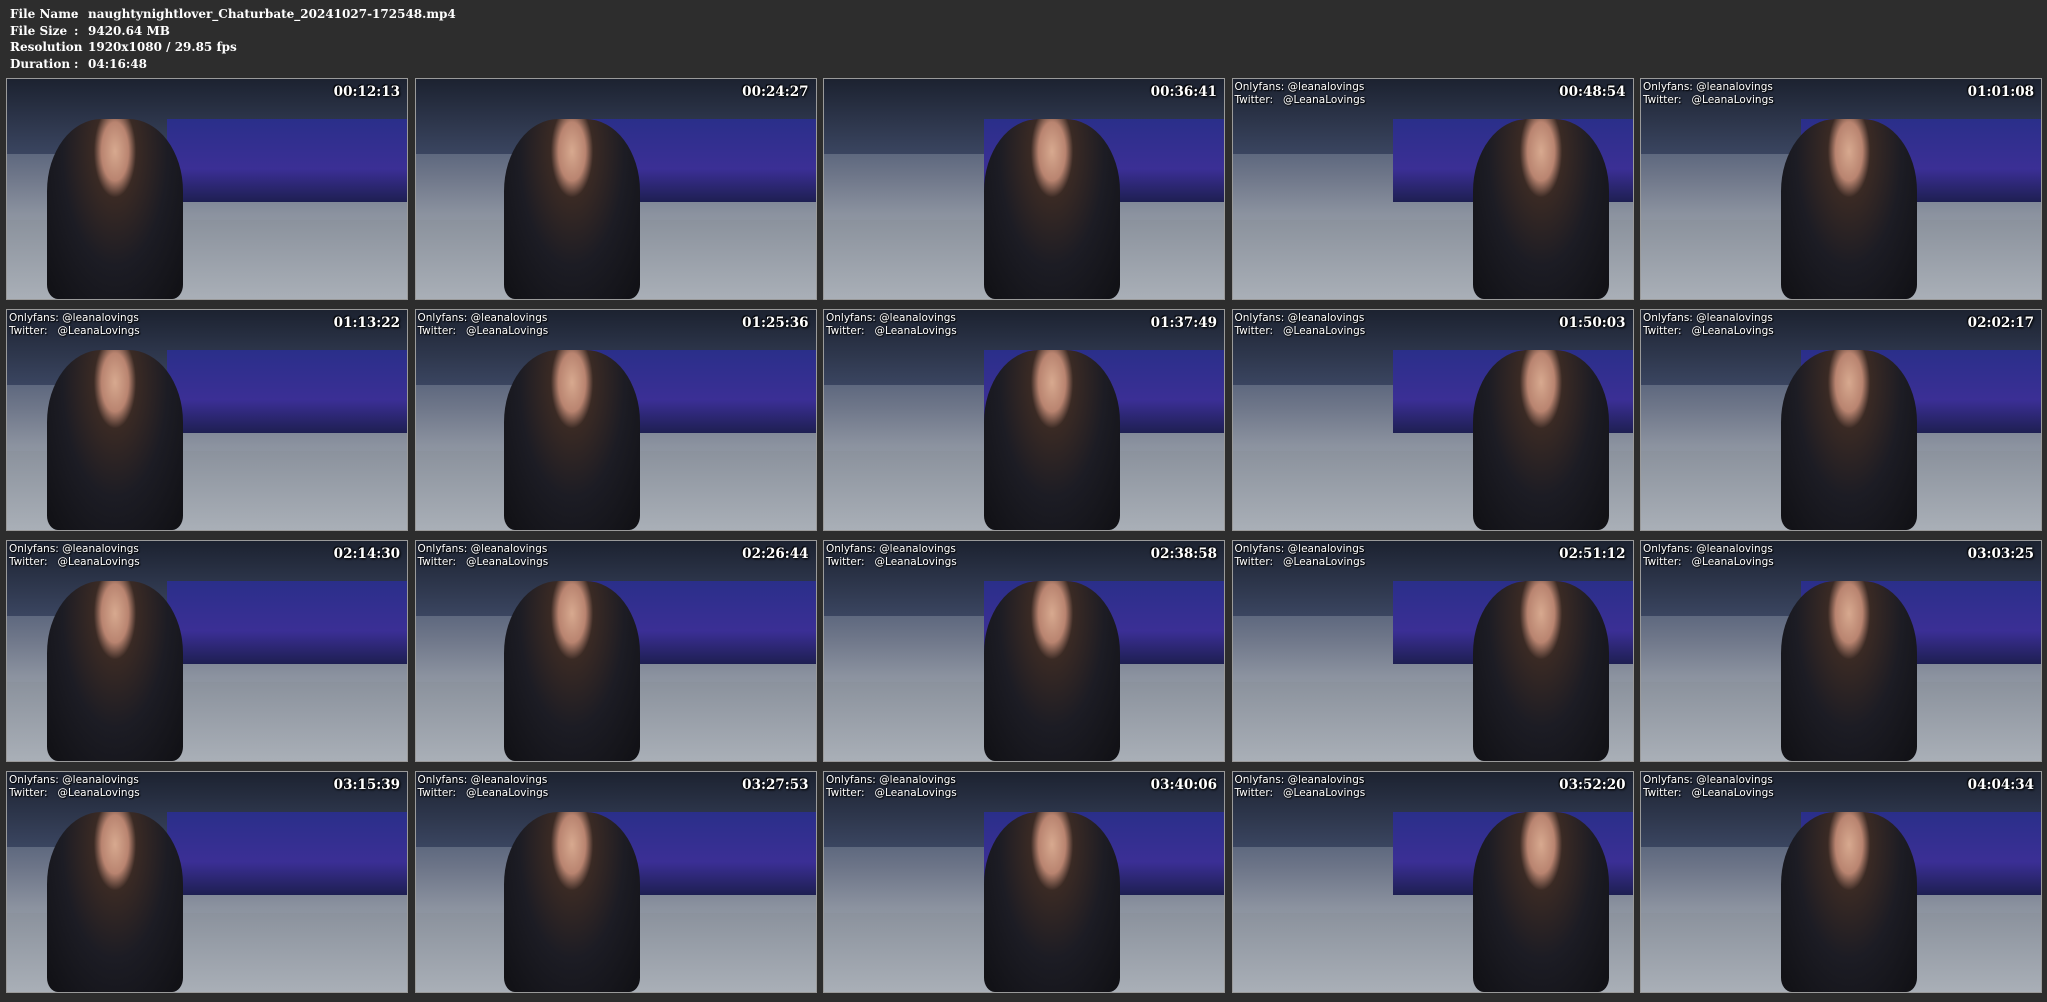 Image resolution: width=2047 pixels, height=1002 pixels. Describe the element at coordinates (2000, 92) in the screenshot. I see `thumbnail-timestamp: 01:01:08` at that location.